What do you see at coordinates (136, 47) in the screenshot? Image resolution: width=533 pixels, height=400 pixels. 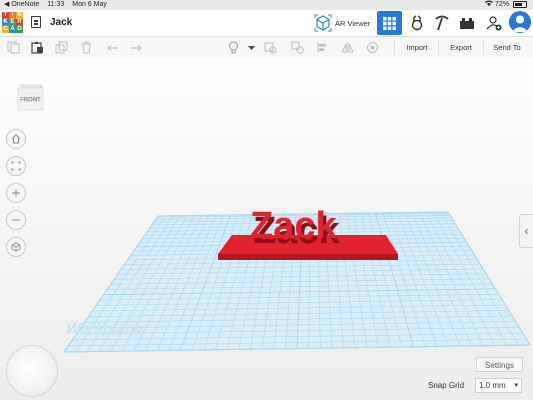 I see `redo-icon` at bounding box center [136, 47].